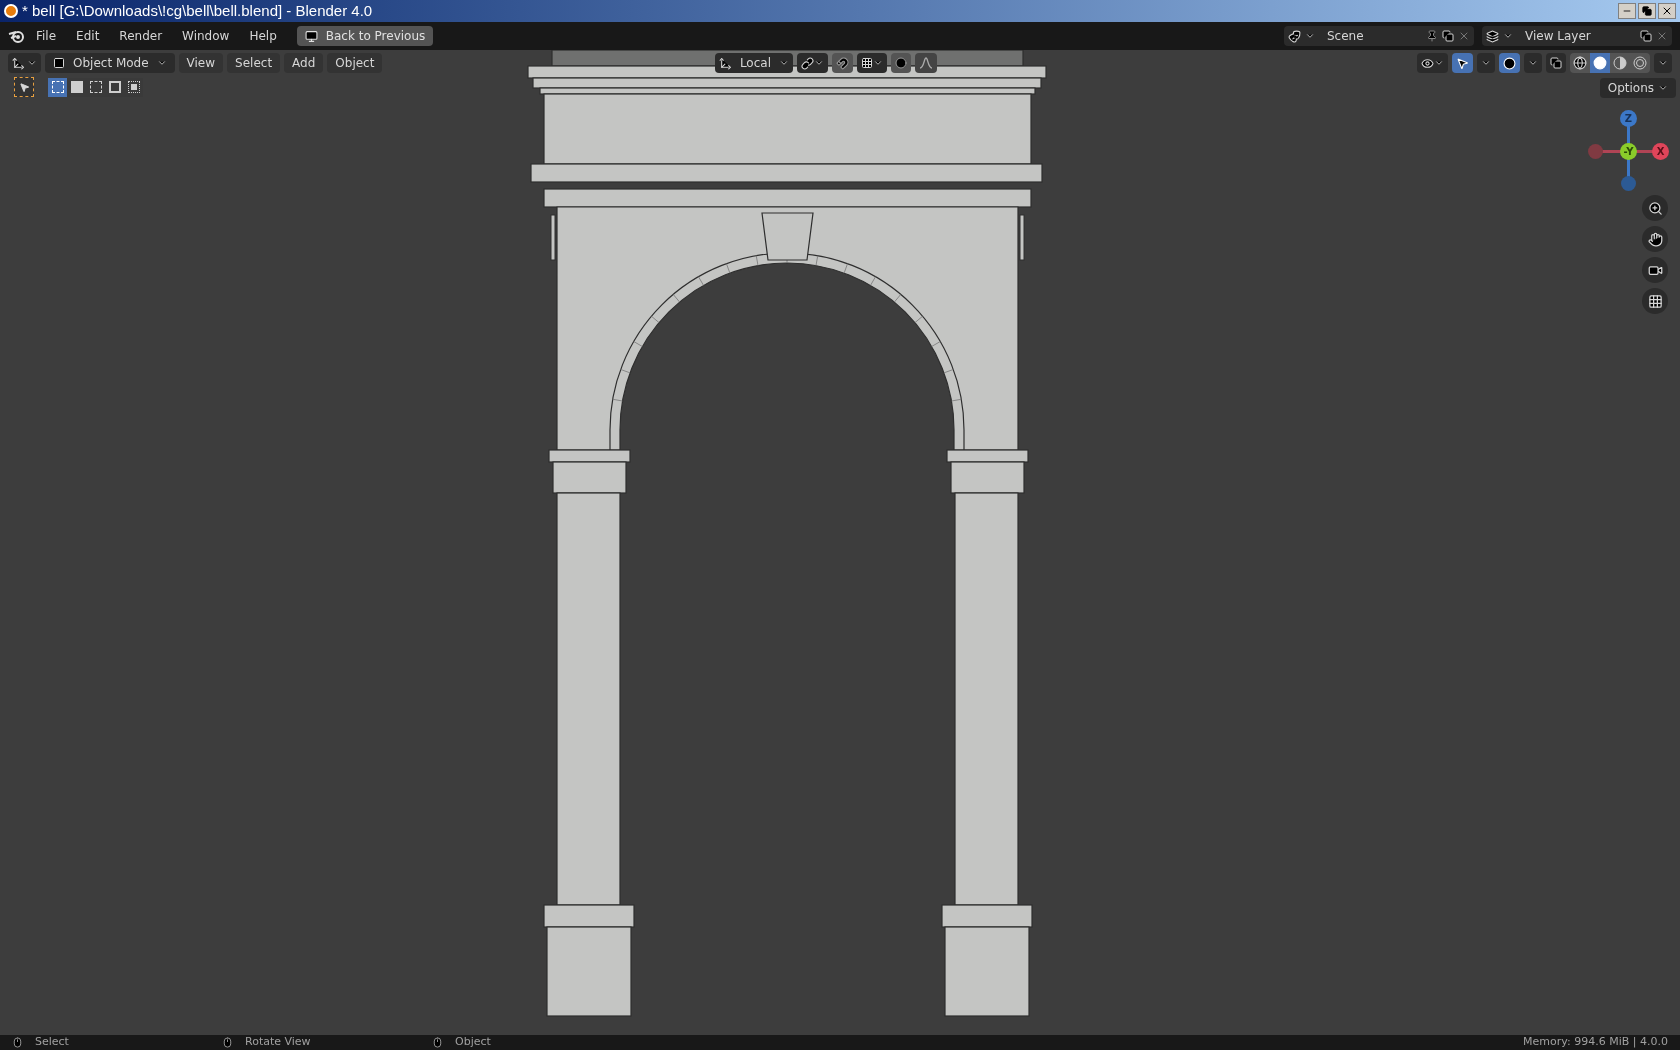 Image resolution: width=1680 pixels, height=1050 pixels. Describe the element at coordinates (206, 36) in the screenshot. I see `menu-item: Window` at that location.